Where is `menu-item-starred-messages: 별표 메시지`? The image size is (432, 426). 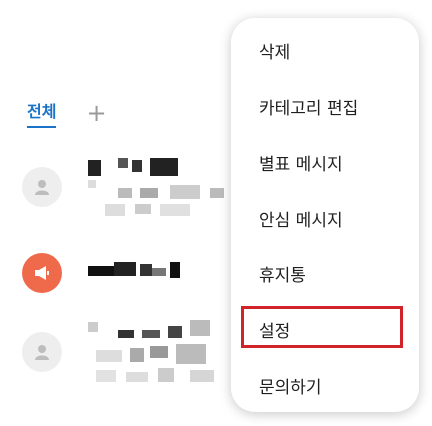 menu-item-starred-messages: 별표 메시지 is located at coordinates (301, 162).